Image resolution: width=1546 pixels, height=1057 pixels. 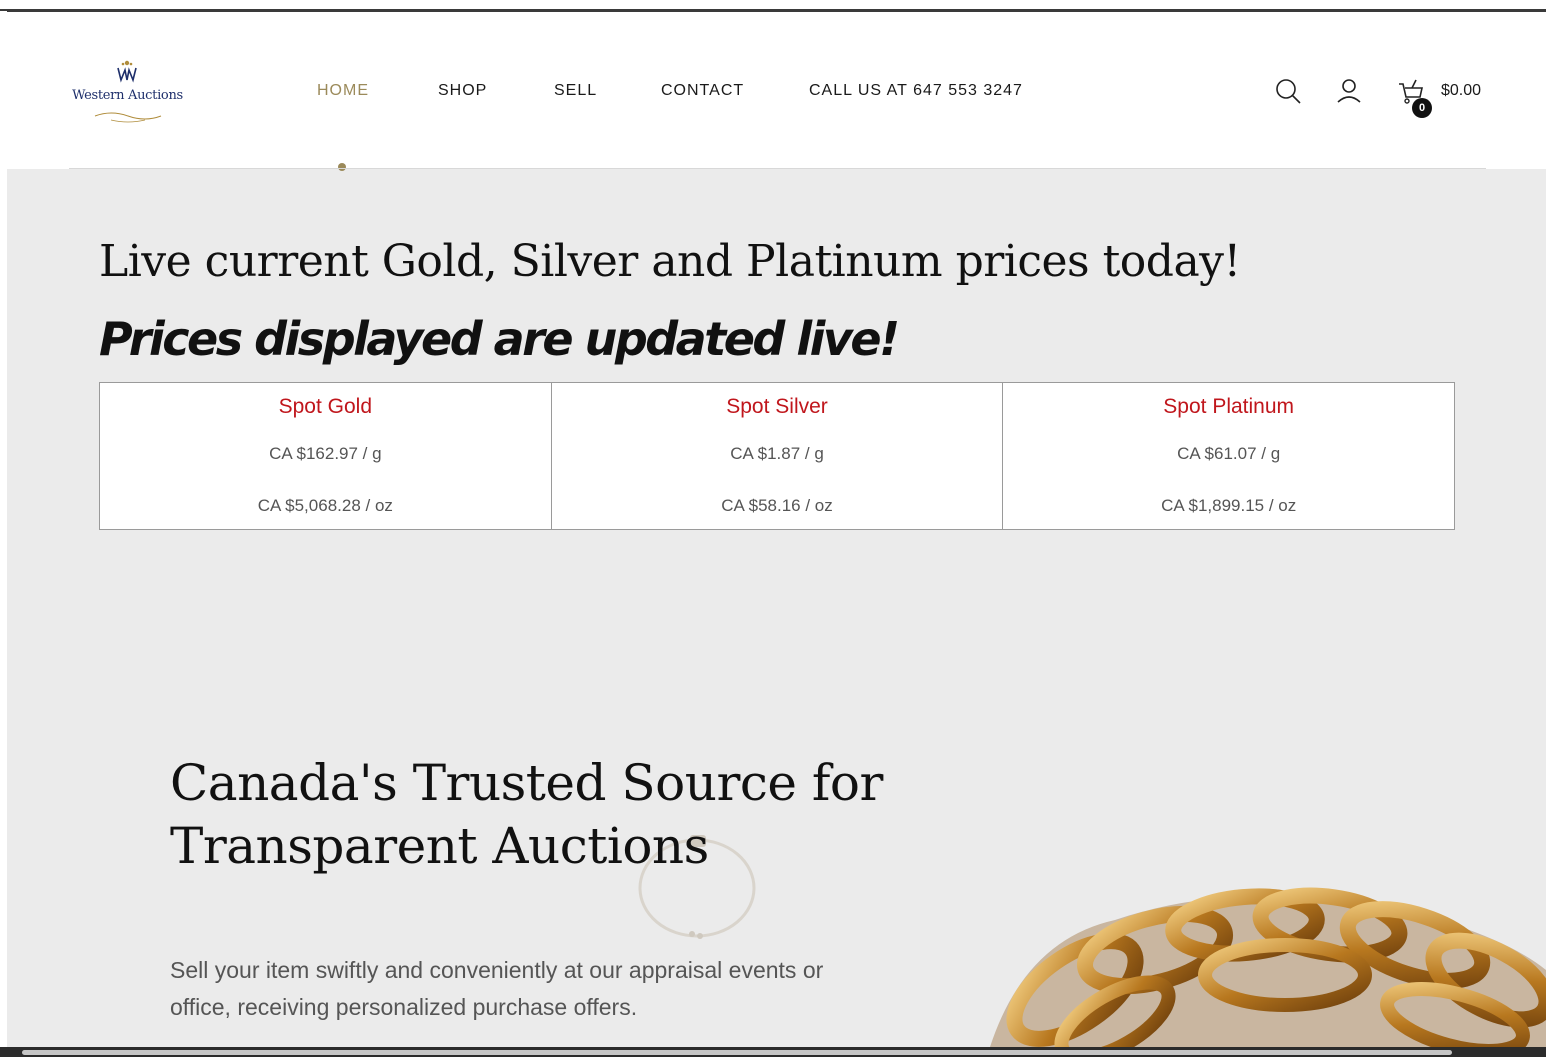 I want to click on spot-silver-per-gram: CA $1.87 / g, so click(x=777, y=453).